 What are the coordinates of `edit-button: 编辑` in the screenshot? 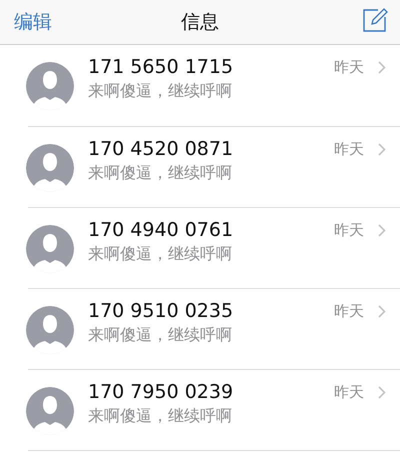 It's located at (33, 22).